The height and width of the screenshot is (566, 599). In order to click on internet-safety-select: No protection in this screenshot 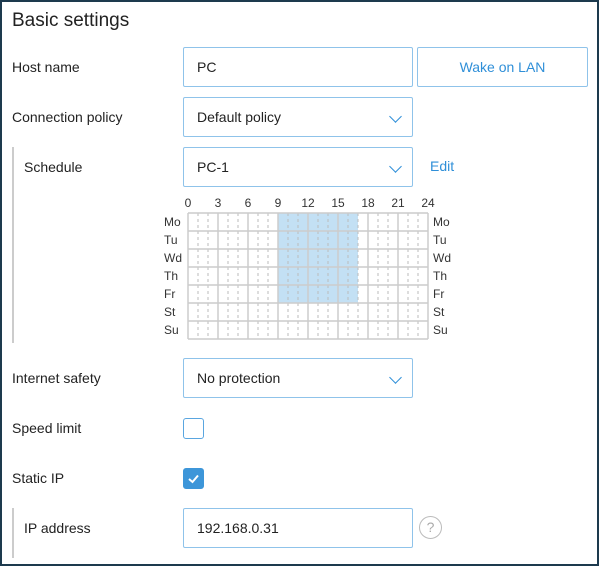, I will do `click(298, 378)`.